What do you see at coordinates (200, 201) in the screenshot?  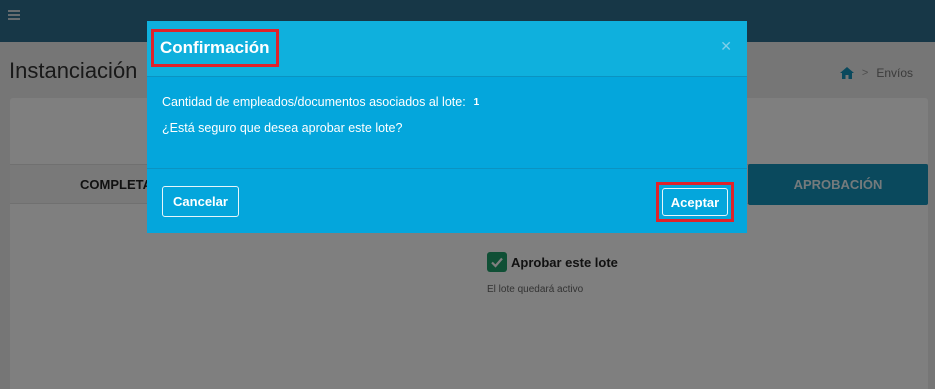 I see `cancel-button: Cancelar` at bounding box center [200, 201].